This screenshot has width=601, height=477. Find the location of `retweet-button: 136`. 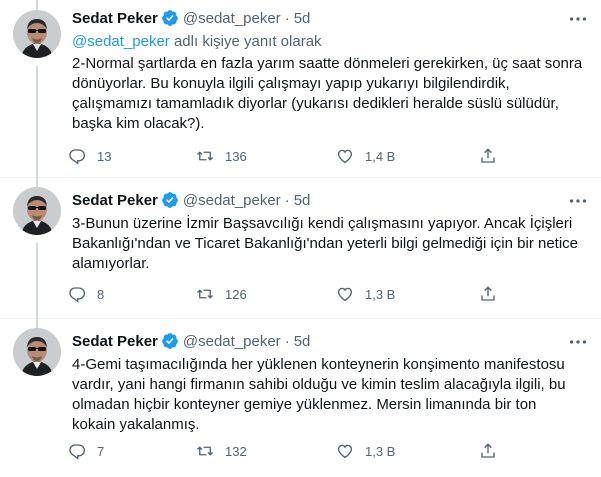

retweet-button: 136 is located at coordinates (217, 156).